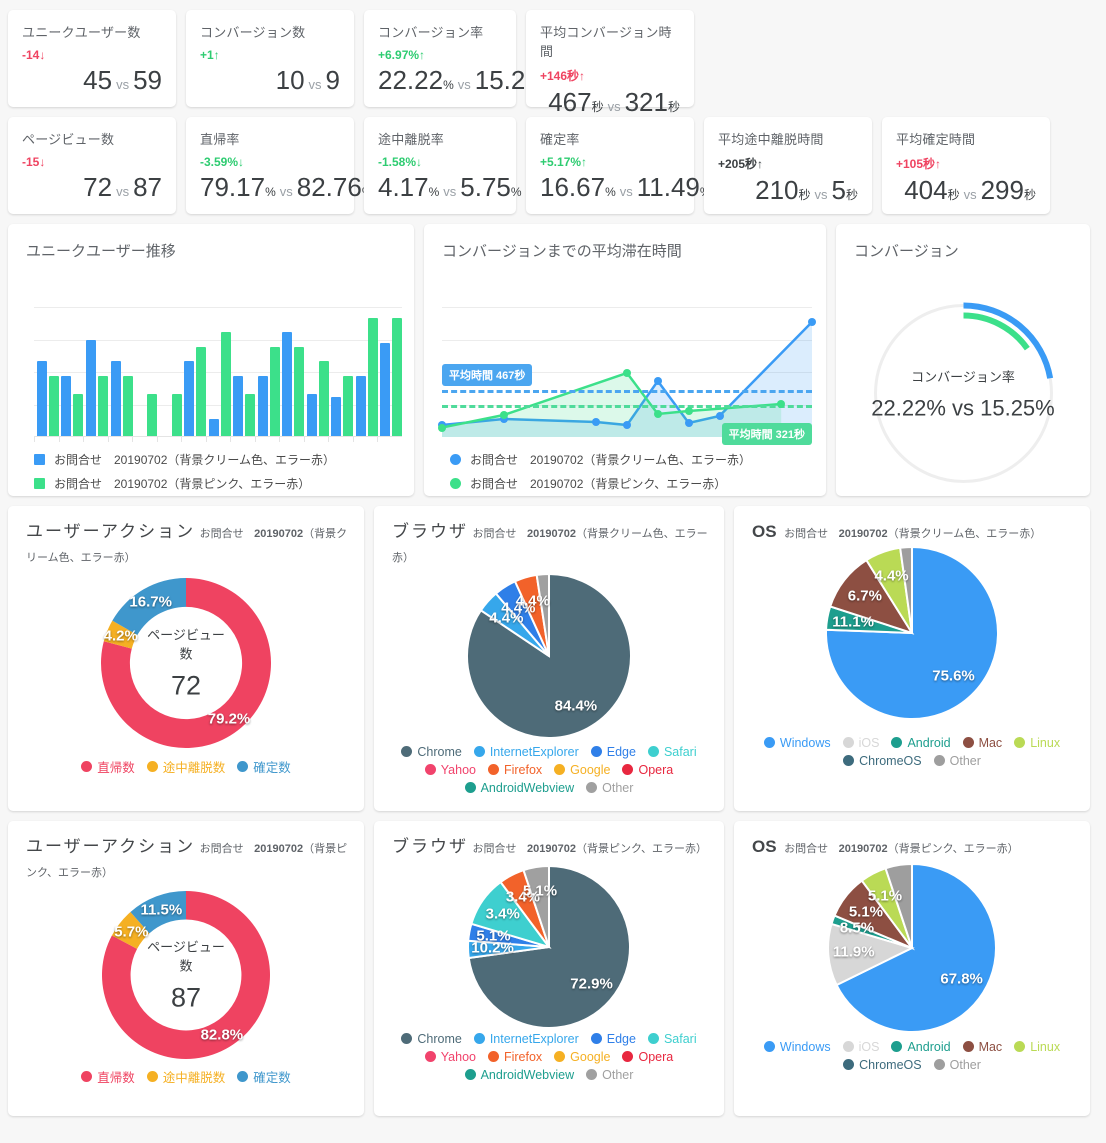 The image size is (1106, 1143). What do you see at coordinates (92, 165) in the screenshot?
I see `kpi-card: ページビュー数 -15↓ 72 vs 87` at bounding box center [92, 165].